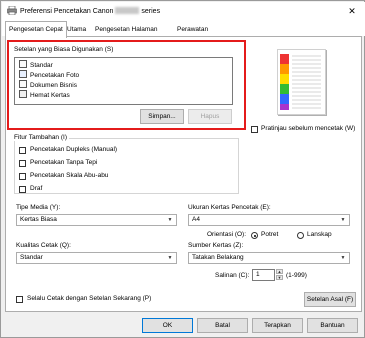  What do you see at coordinates (279, 277) in the screenshot?
I see `copies-decrement-button: ▼` at bounding box center [279, 277].